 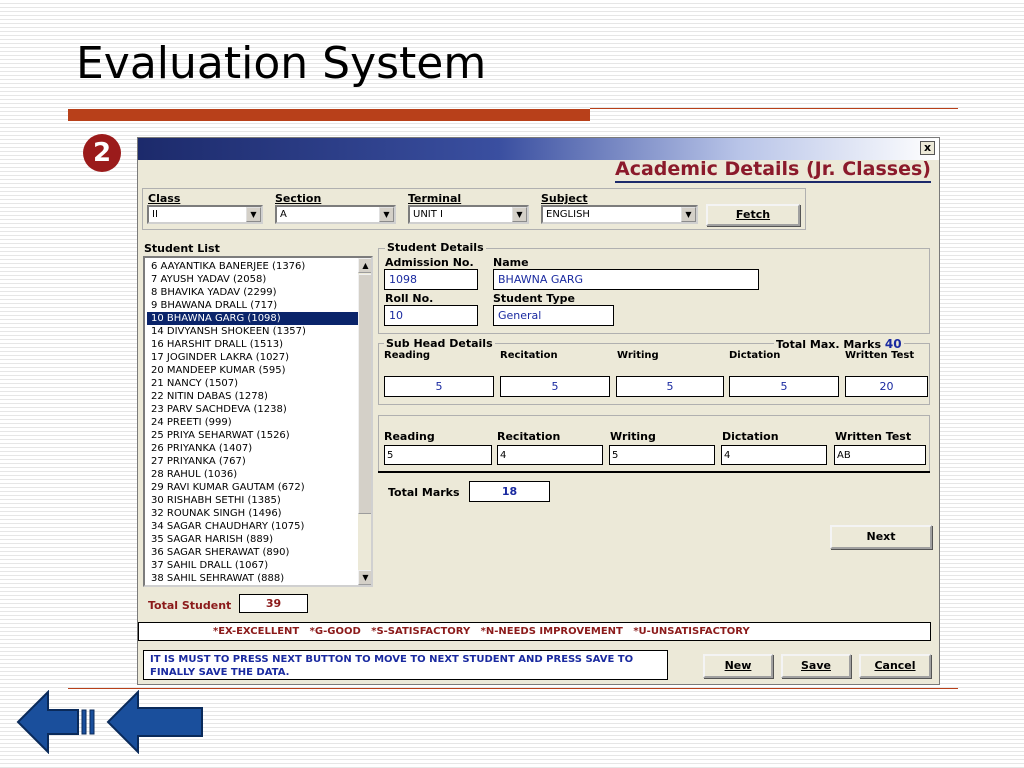 What do you see at coordinates (212, 539) in the screenshot?
I see `list-item: 35 SAGAR HARISH (889)` at bounding box center [212, 539].